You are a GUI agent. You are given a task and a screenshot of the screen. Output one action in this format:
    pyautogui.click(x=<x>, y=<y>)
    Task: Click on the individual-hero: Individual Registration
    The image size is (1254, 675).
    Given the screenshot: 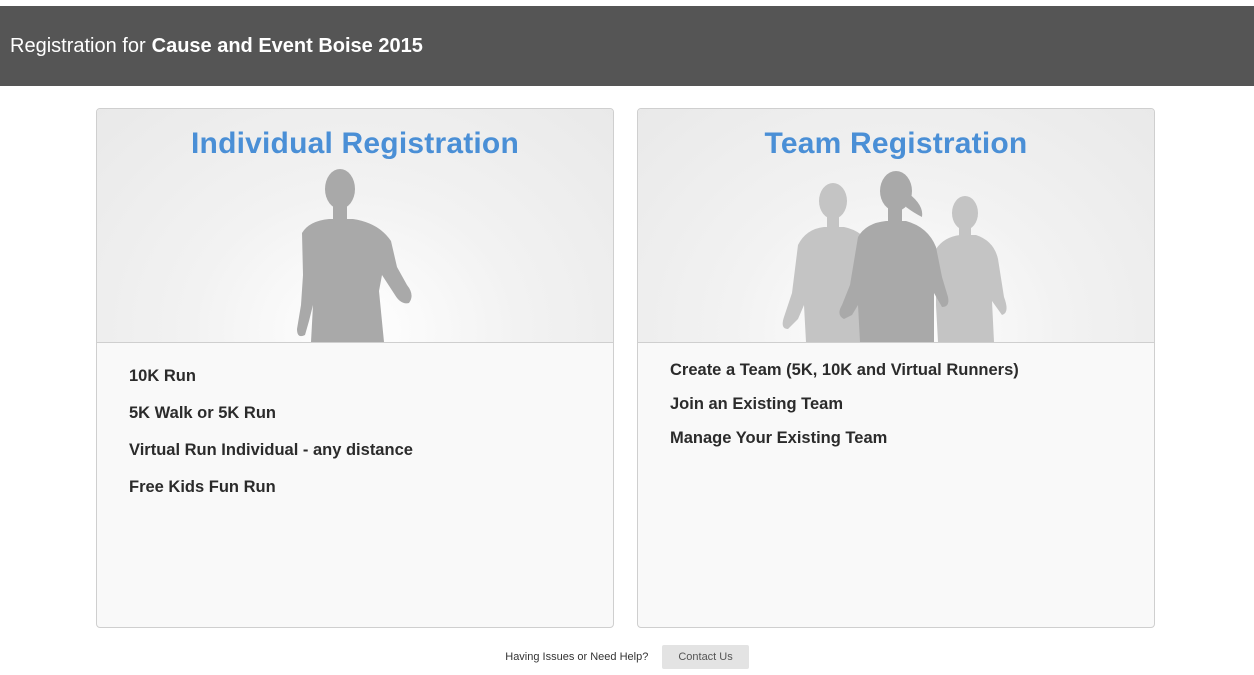 What is the action you would take?
    pyautogui.click(x=355, y=226)
    